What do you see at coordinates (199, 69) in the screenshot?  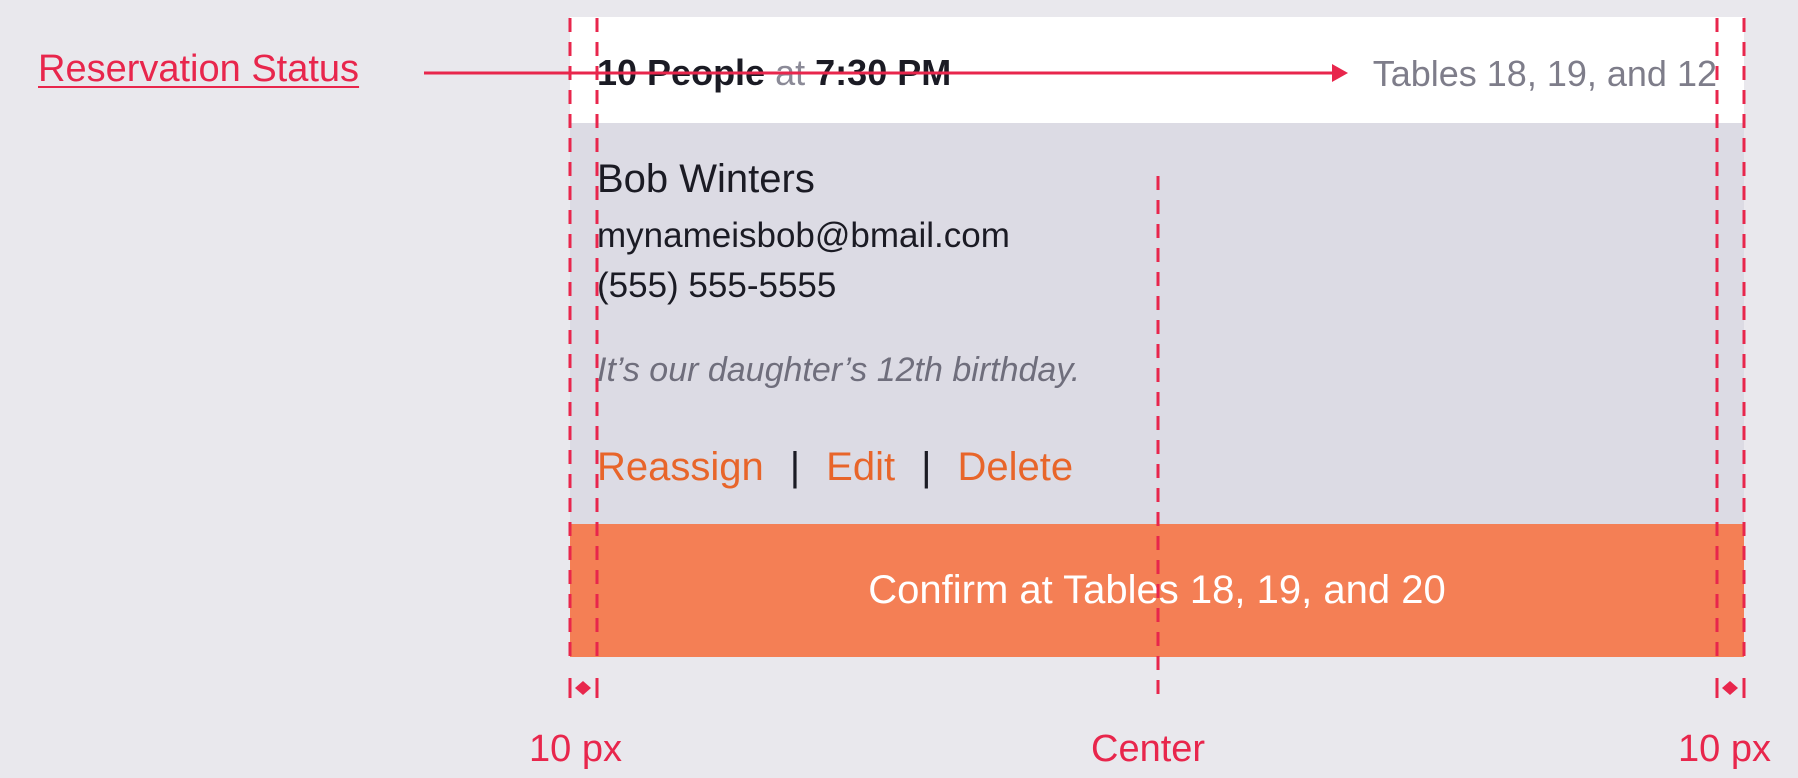 I see `reservation-status-annotation: Reservation Status` at bounding box center [199, 69].